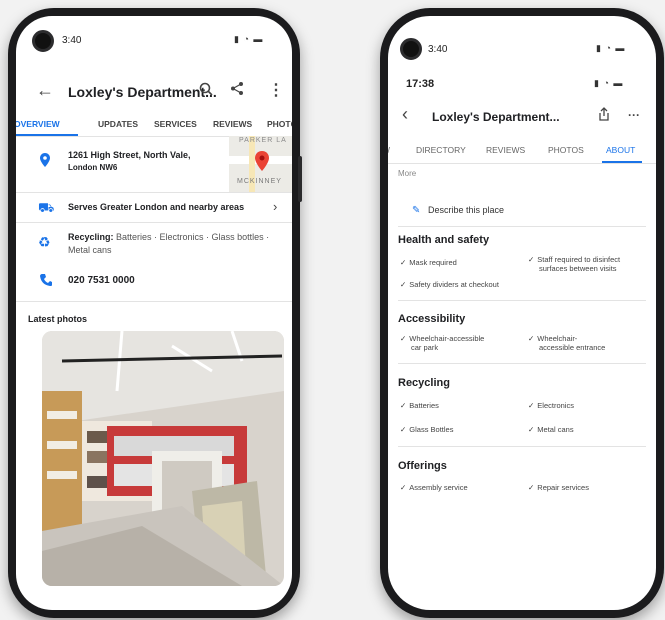  I want to click on amenity-item: ✓ Electronics, so click(551, 405).